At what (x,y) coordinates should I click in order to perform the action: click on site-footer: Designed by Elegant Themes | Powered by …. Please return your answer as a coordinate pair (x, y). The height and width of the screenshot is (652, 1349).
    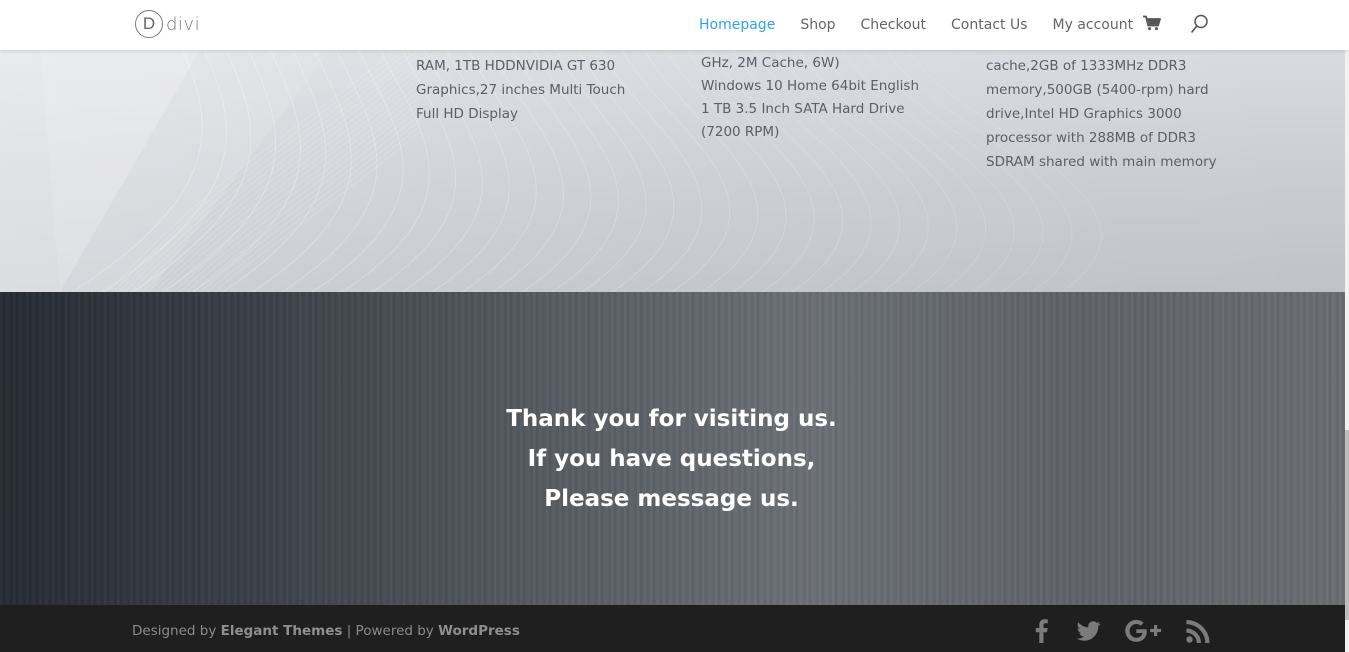
    Looking at the image, I should click on (674, 628).